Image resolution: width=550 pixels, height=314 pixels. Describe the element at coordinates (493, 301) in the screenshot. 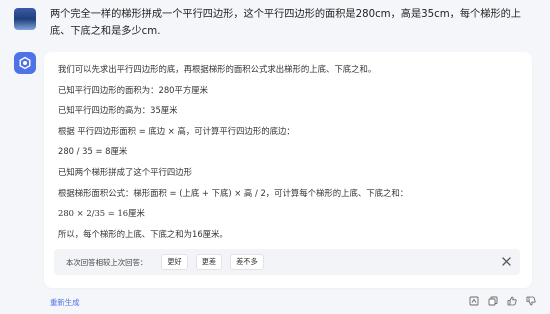

I see `copy-icon` at that location.